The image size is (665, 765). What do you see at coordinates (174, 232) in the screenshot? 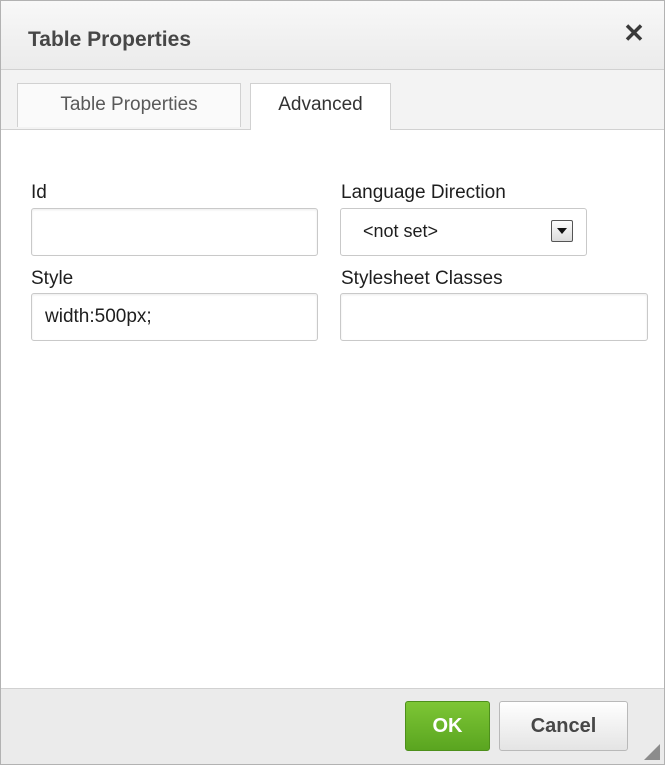
I see `id-field` at bounding box center [174, 232].